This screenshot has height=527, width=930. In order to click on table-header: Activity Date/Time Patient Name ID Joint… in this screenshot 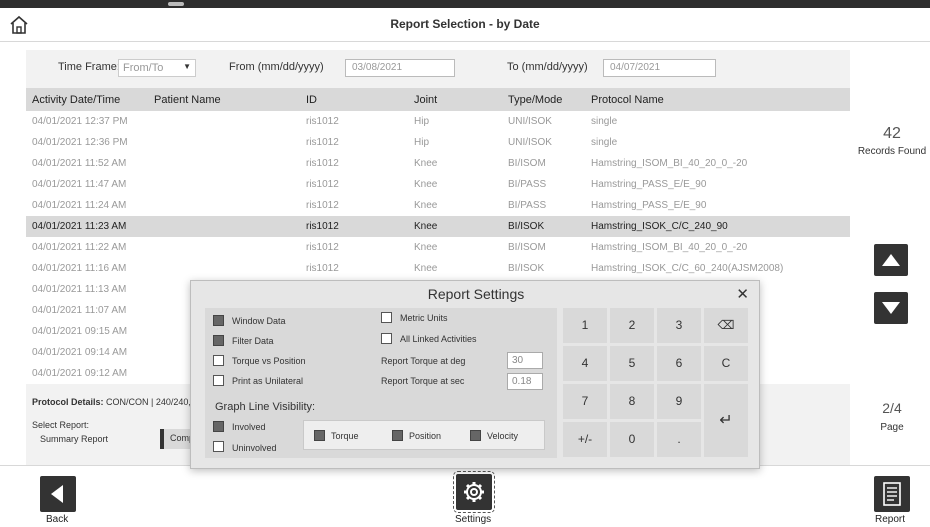, I will do `click(438, 99)`.